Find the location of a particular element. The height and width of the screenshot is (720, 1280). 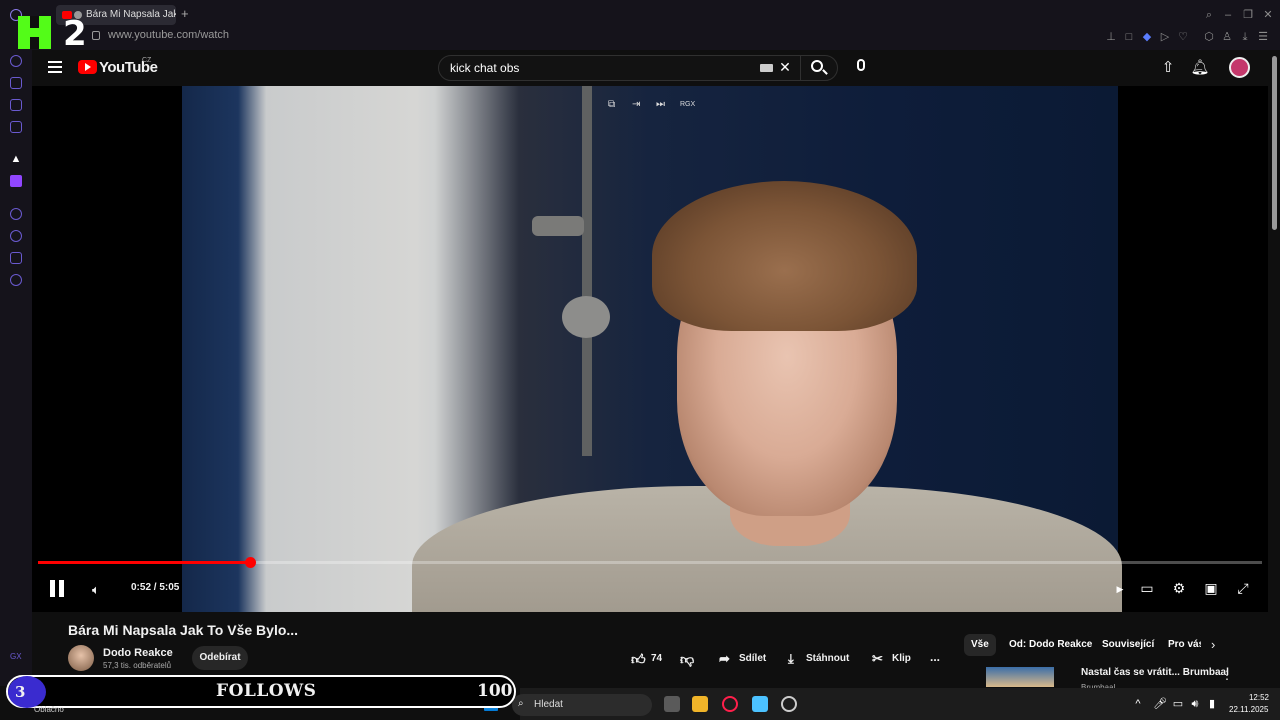

download-button: Stáhnout is located at coordinates (827, 659).